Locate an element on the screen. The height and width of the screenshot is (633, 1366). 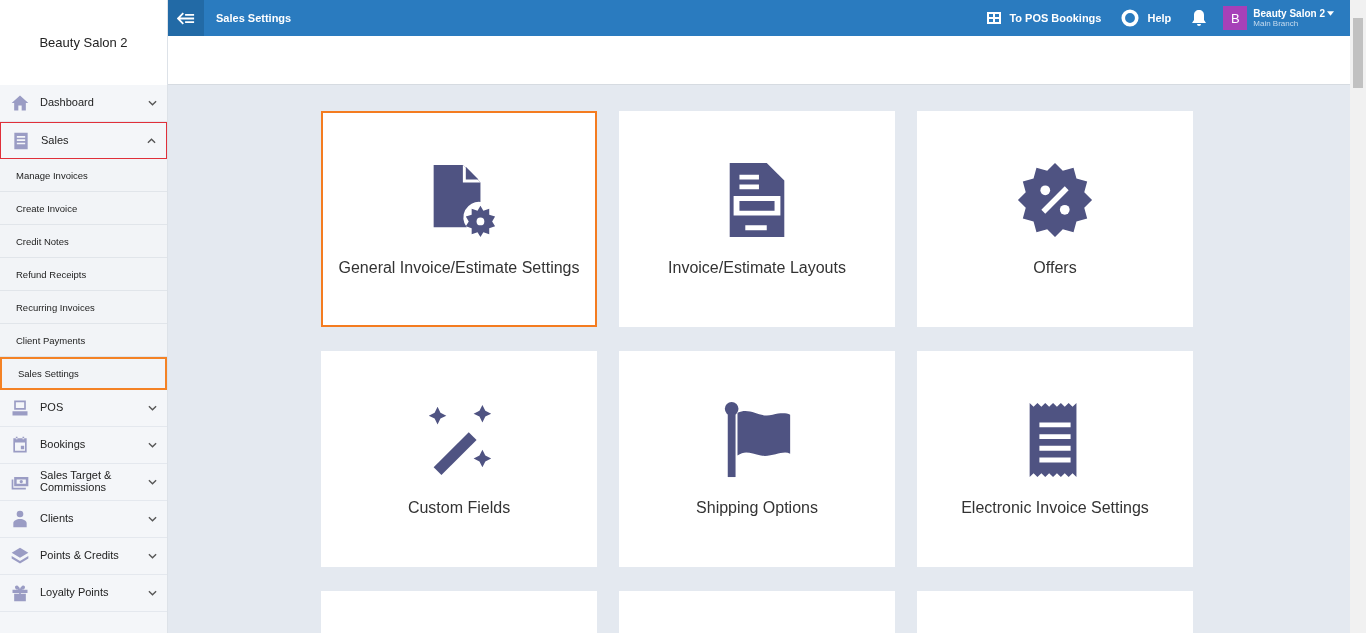
sidebar-item: Dashboard is located at coordinates (83, 103).